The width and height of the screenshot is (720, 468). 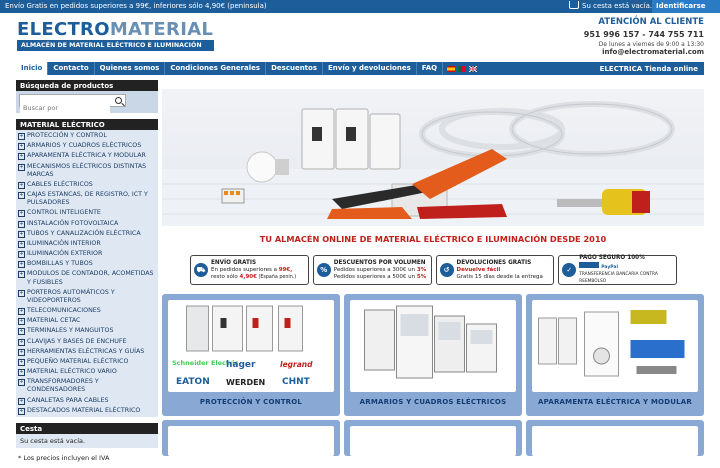 I want to click on login-button: Identificarse, so click(x=686, y=6).